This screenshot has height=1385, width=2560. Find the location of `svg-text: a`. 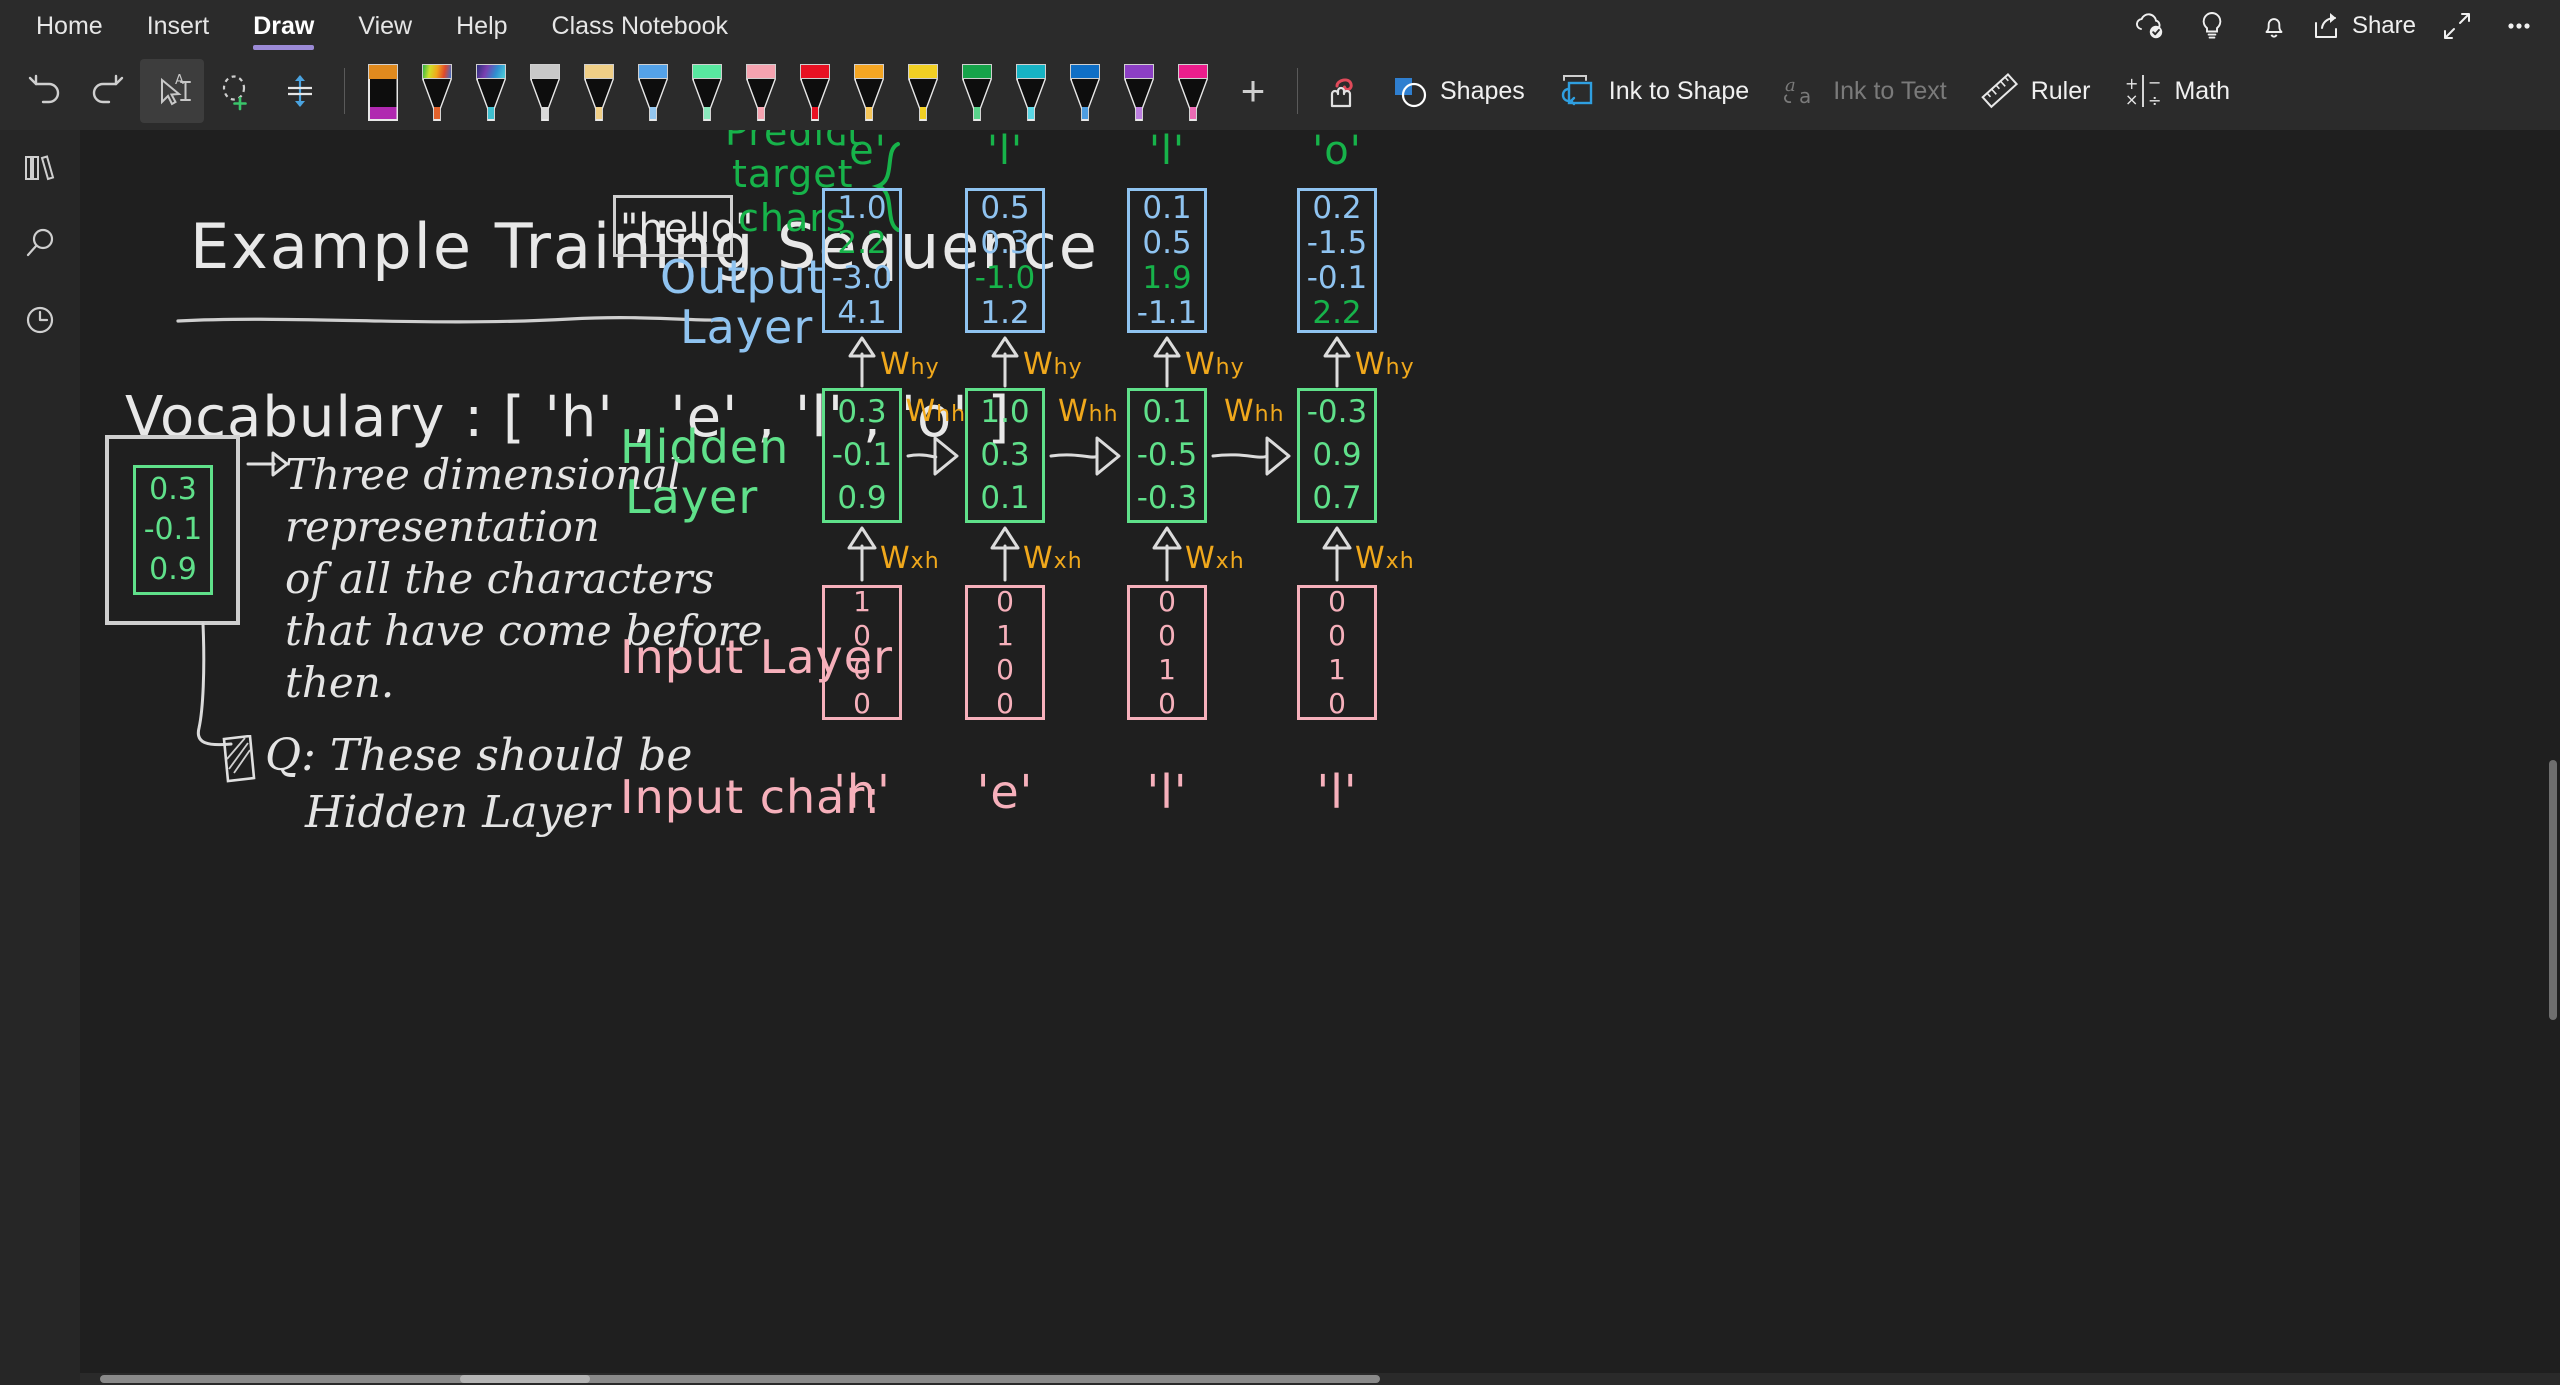

svg-text: a is located at coordinates (1805, 96).